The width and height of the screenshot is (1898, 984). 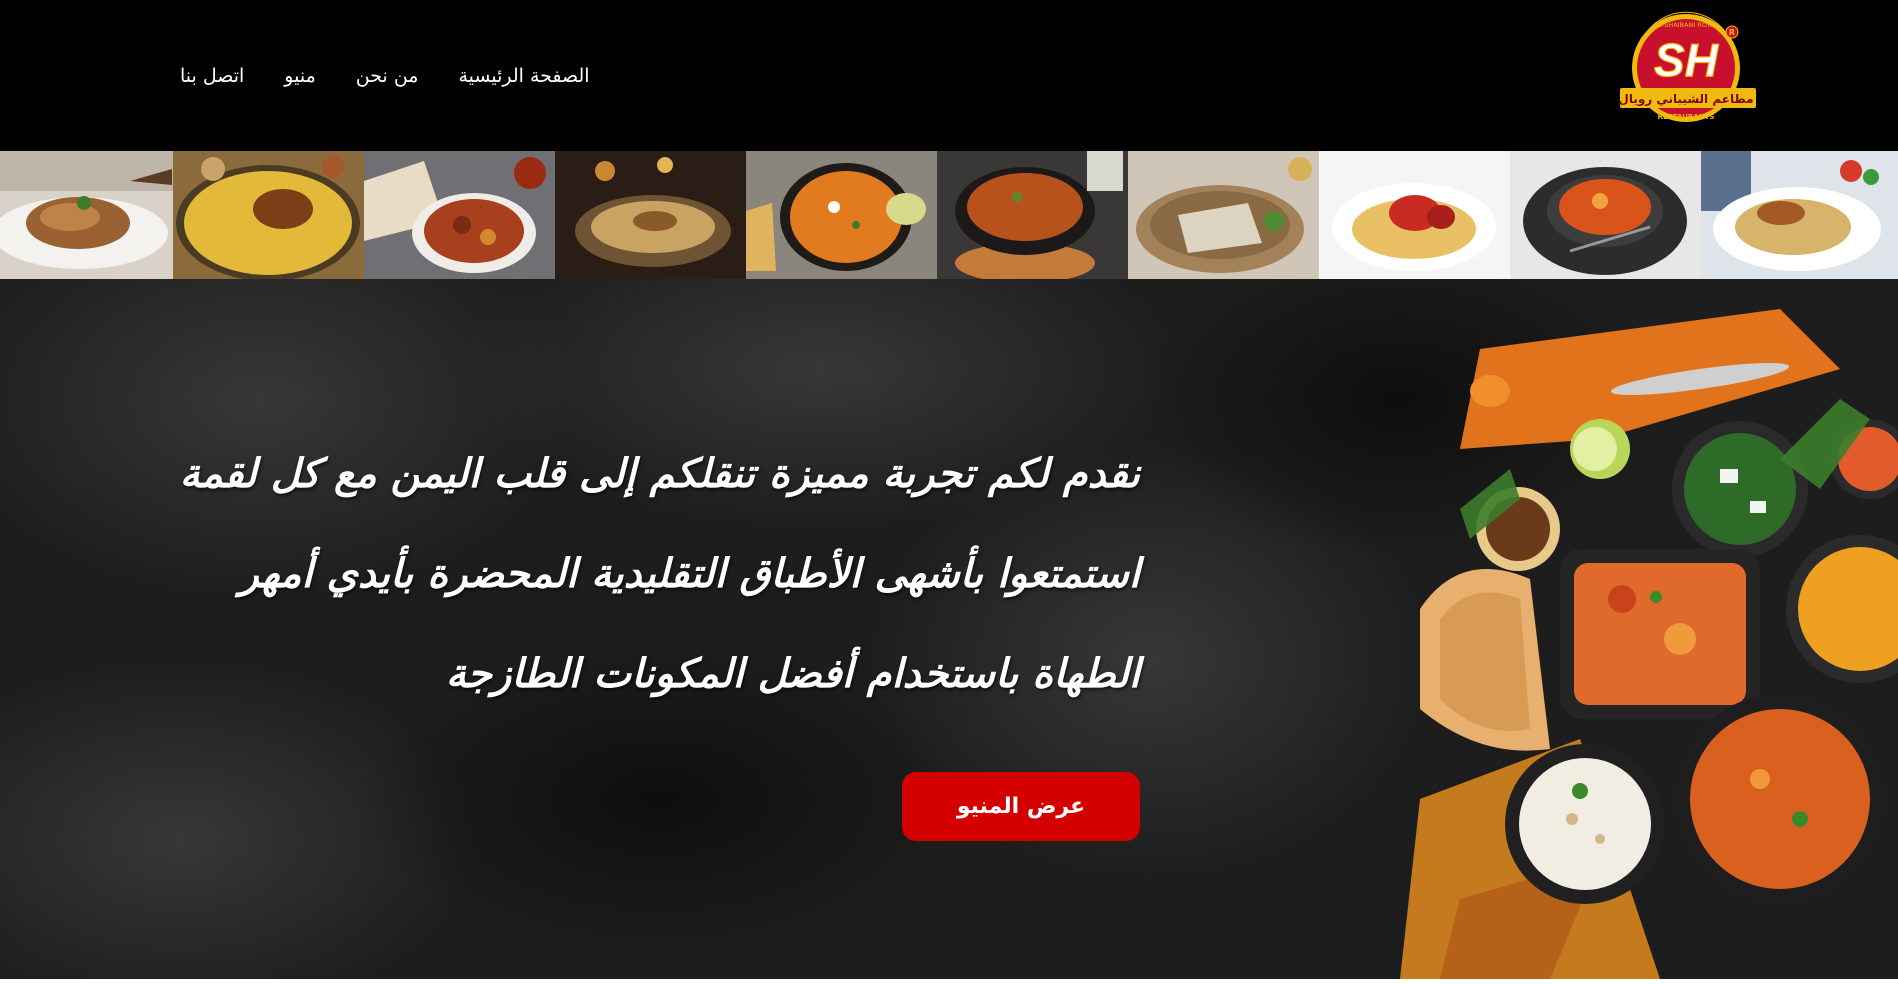 What do you see at coordinates (792, 673) in the screenshot?
I see `hero-line-3: الطهاة باستخدام أفضل المكونات الطازجة` at bounding box center [792, 673].